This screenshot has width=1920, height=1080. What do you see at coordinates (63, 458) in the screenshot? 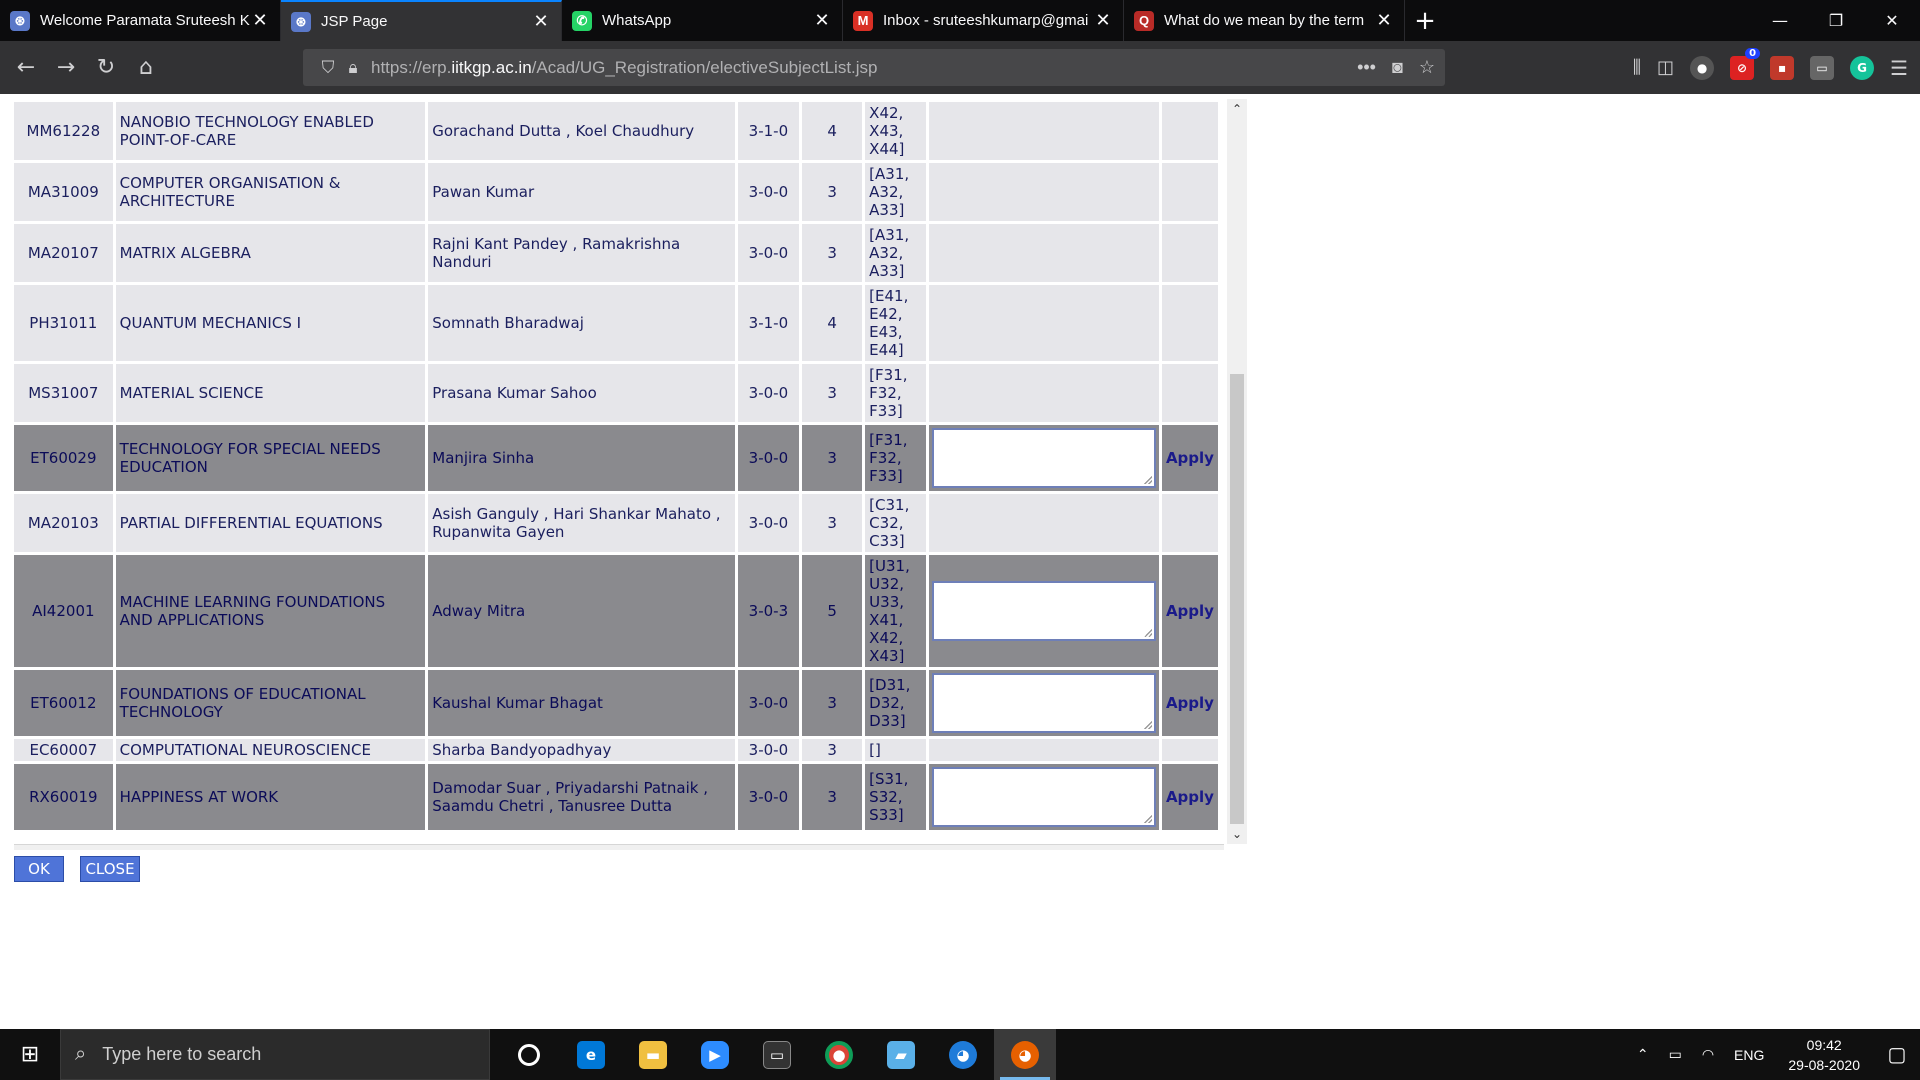
I see `subject-code: ET60029` at bounding box center [63, 458].